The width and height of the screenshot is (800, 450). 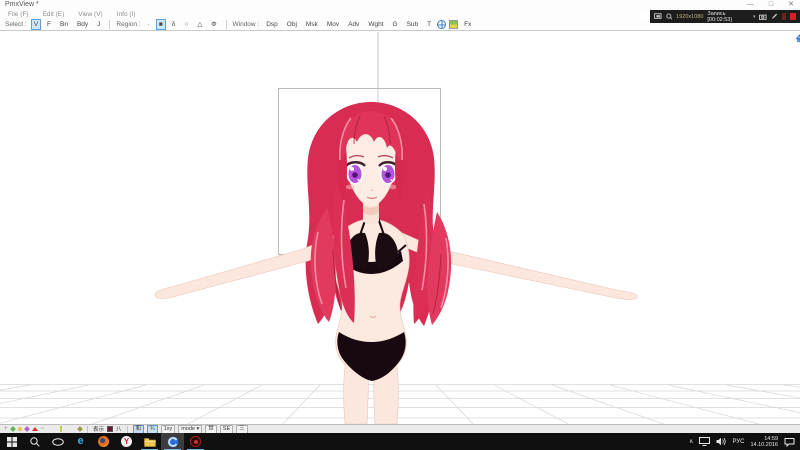 What do you see at coordinates (789, 442) in the screenshot?
I see `action-center-icon` at bounding box center [789, 442].